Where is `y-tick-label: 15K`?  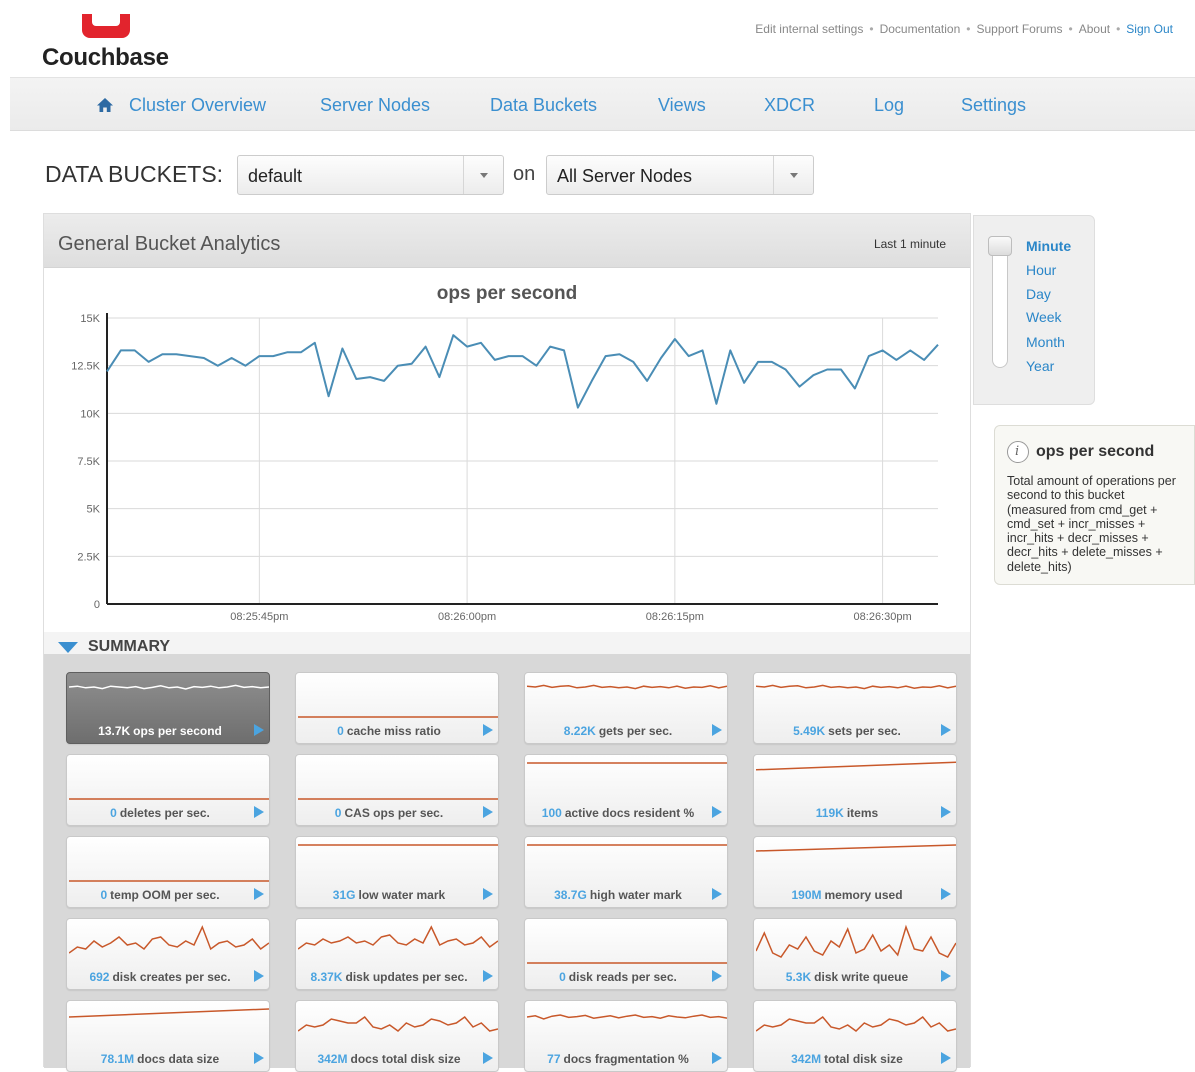 y-tick-label: 15K is located at coordinates (90, 319).